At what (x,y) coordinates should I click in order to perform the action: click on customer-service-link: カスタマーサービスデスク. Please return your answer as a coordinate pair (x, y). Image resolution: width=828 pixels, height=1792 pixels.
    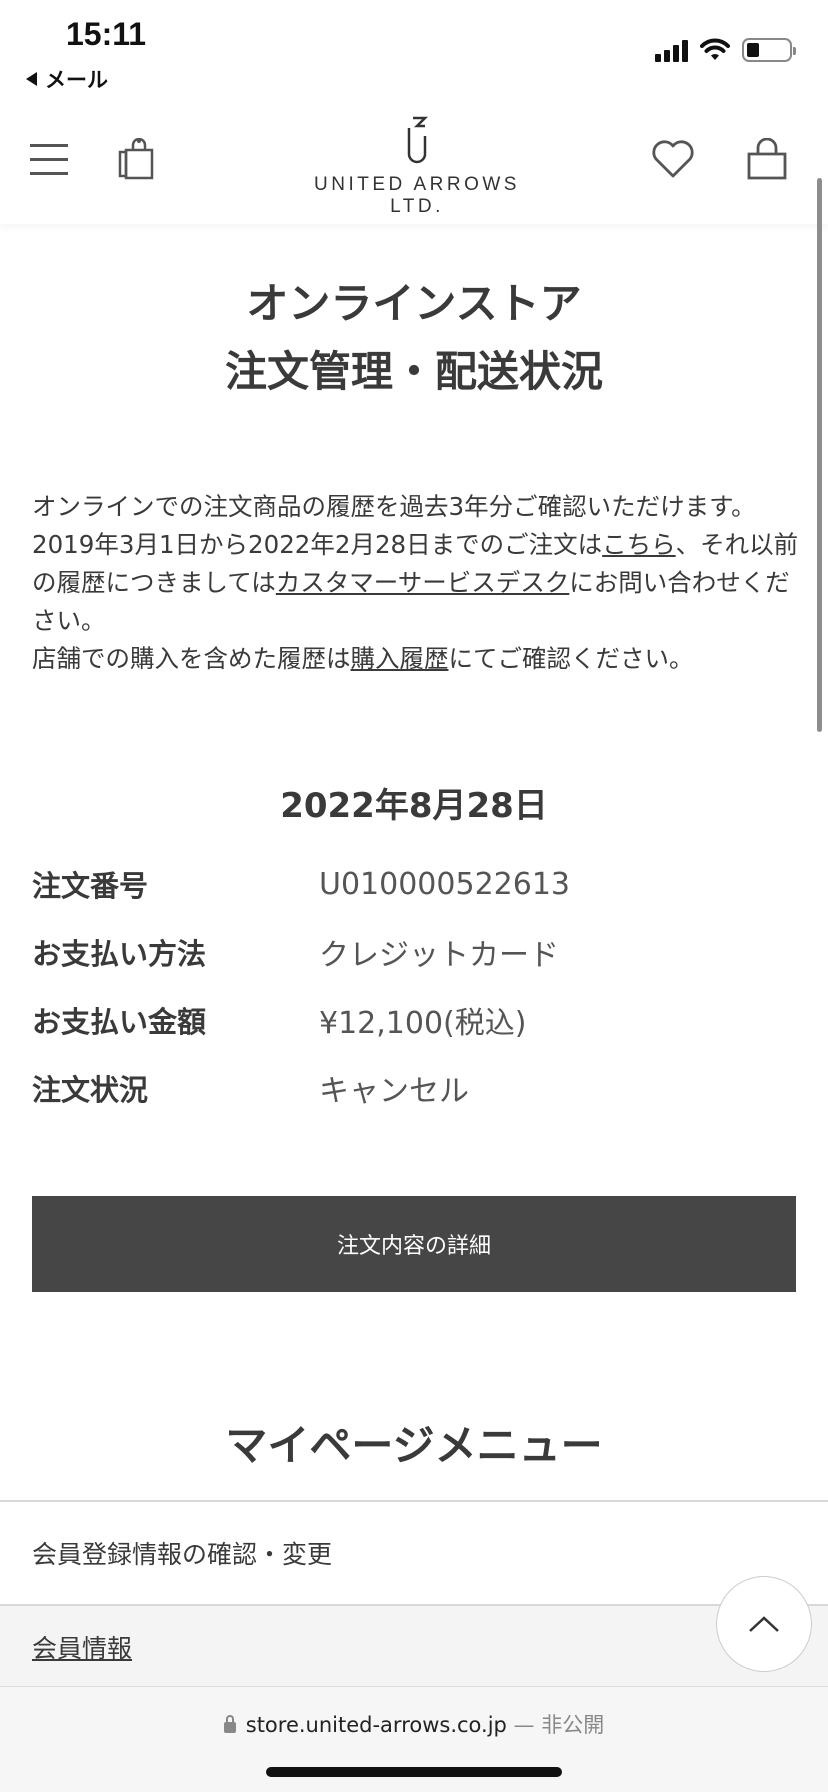
    Looking at the image, I should click on (423, 582).